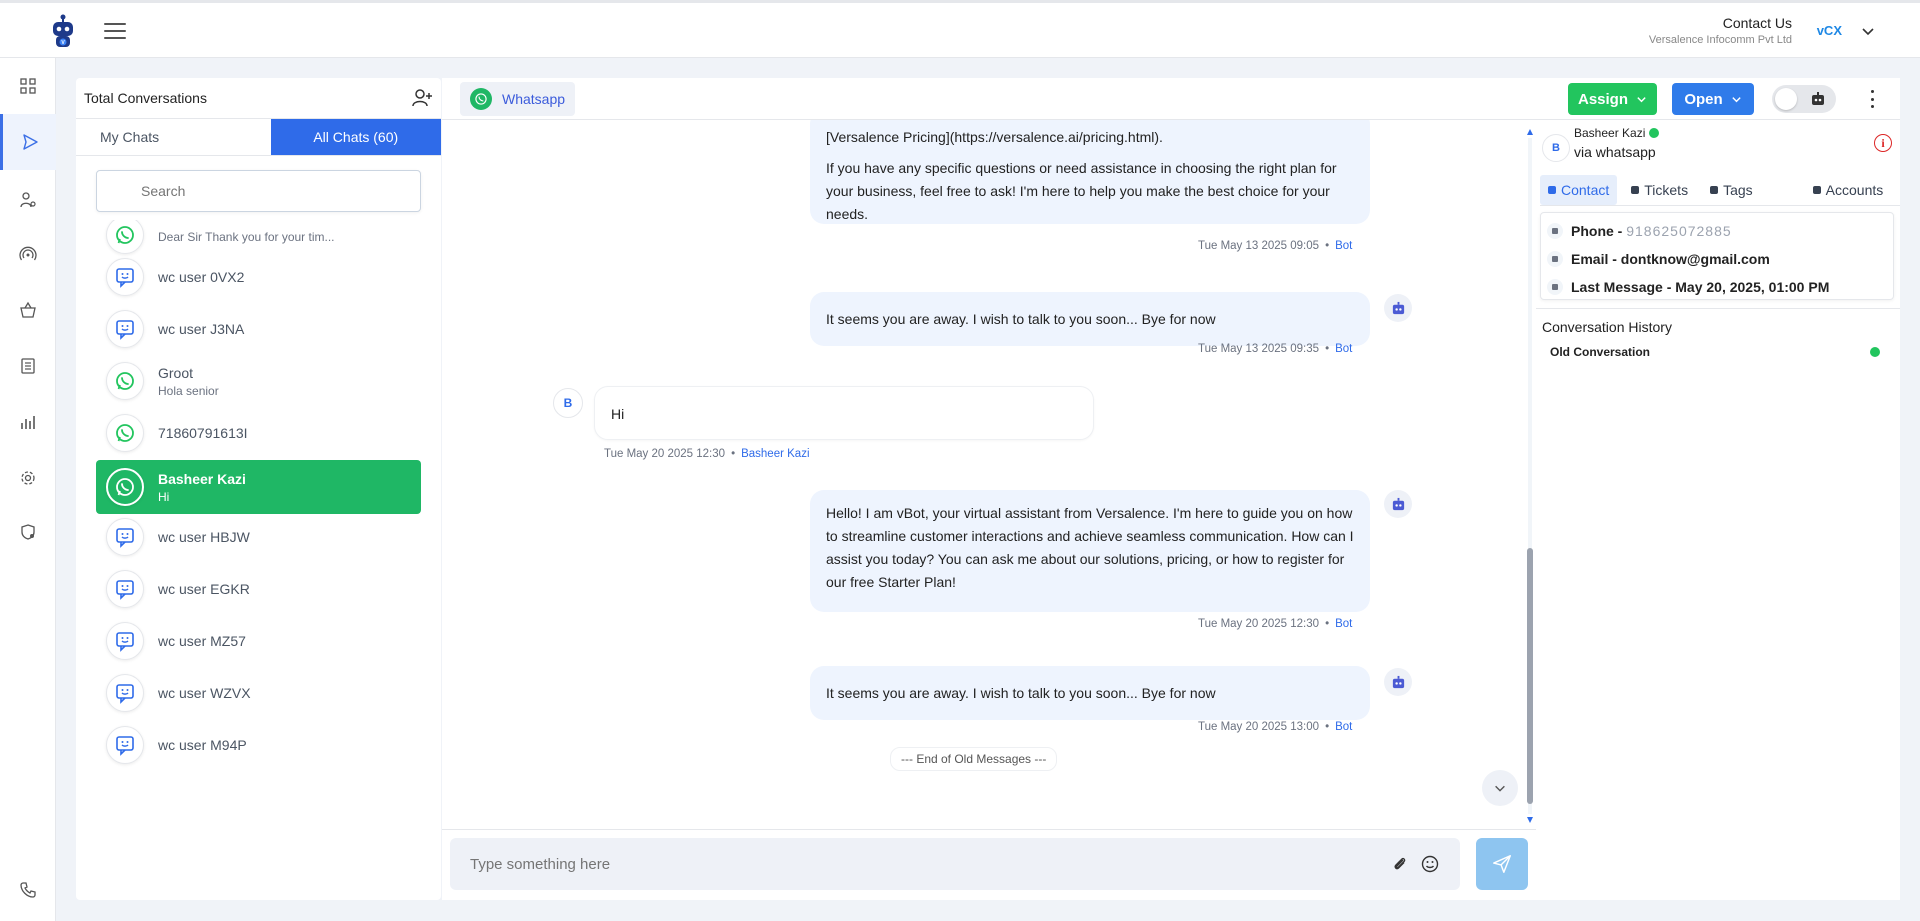 The width and height of the screenshot is (1920, 921). I want to click on send-button, so click(1502, 864).